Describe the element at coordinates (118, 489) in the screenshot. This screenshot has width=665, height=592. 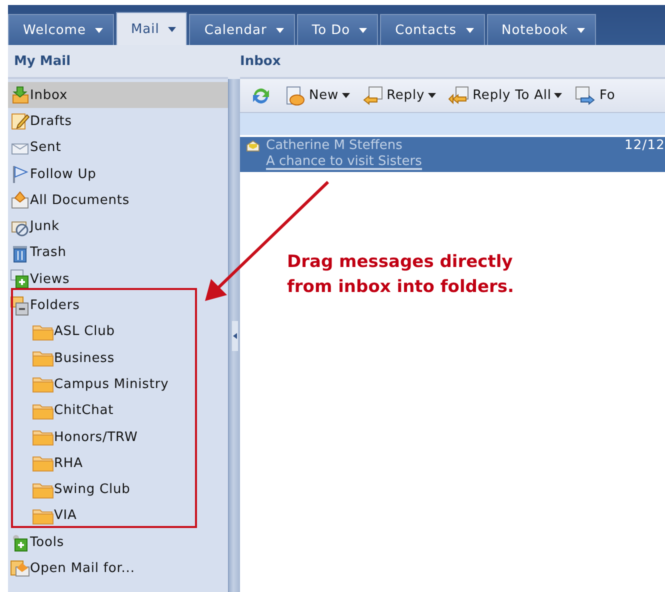
I see `folder-item: Swing Club` at that location.